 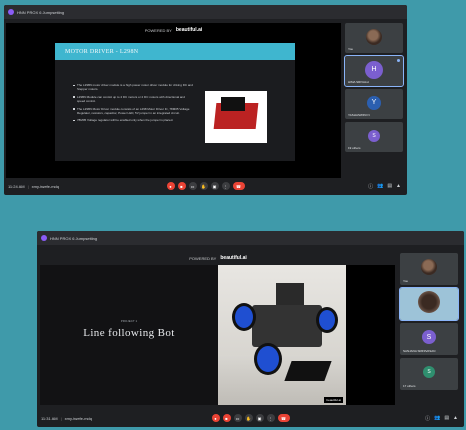 I want to click on clock-time: 11:24 AM, so click(x=16, y=186).